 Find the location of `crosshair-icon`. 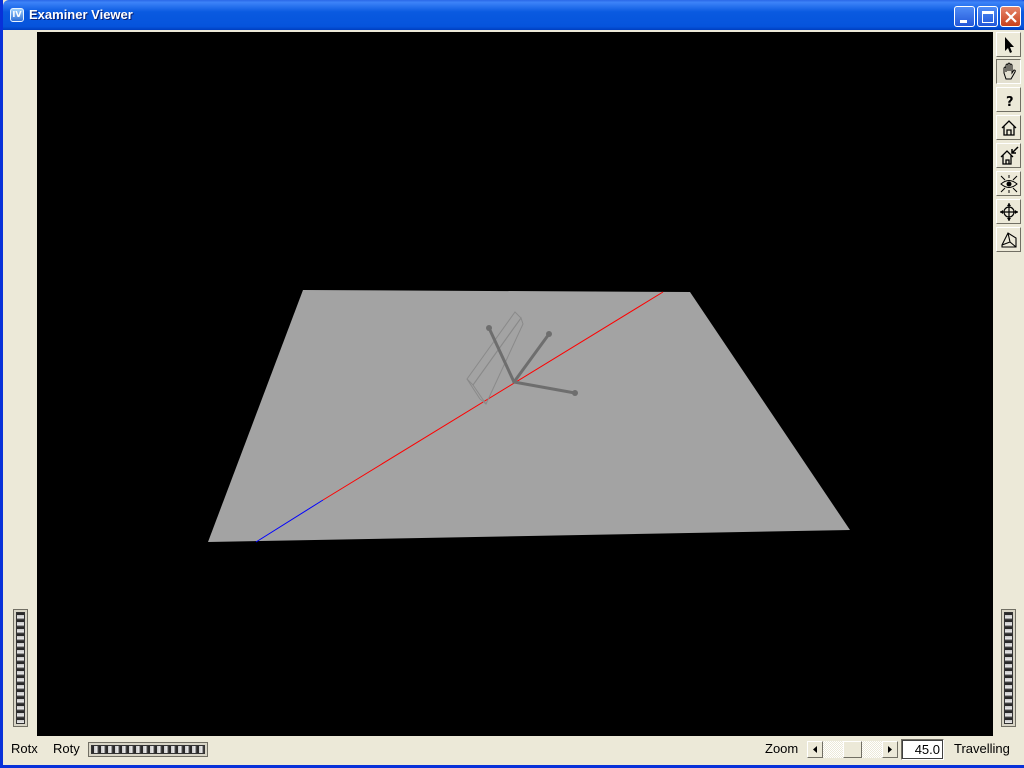

crosshair-icon is located at coordinates (1009, 212).